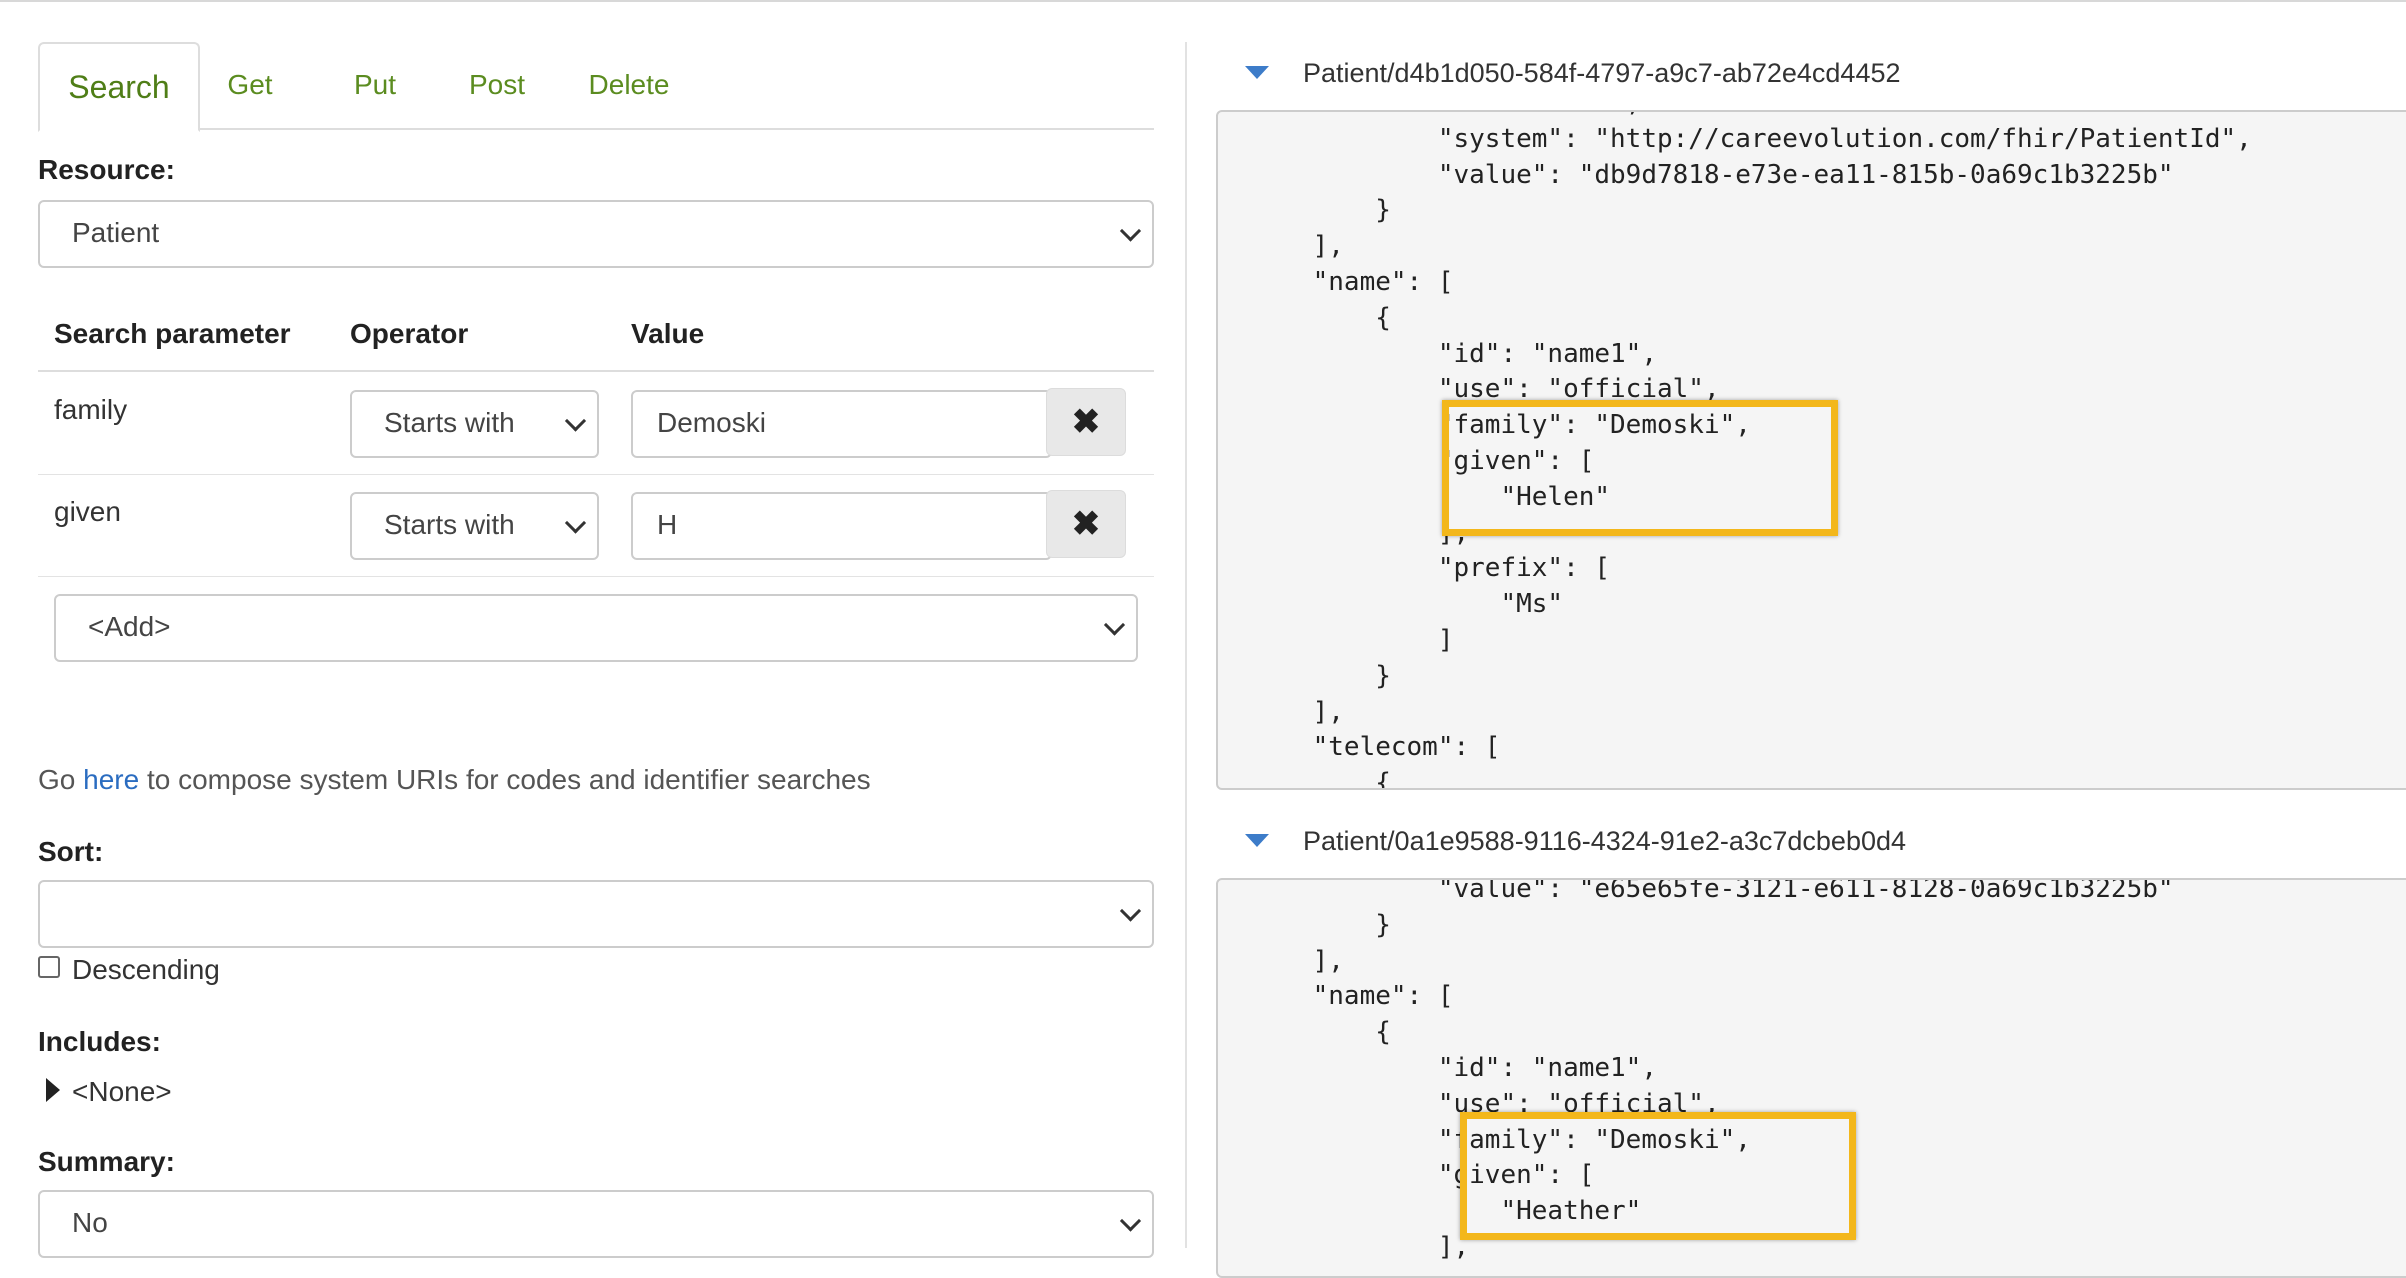 Image resolution: width=2406 pixels, height=1278 pixels. I want to click on tab-put: Put, so click(375, 85).